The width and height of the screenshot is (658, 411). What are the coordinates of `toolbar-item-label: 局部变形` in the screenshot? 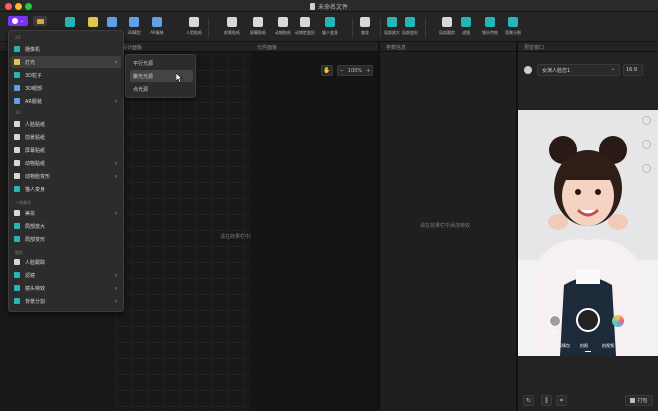 It's located at (410, 32).